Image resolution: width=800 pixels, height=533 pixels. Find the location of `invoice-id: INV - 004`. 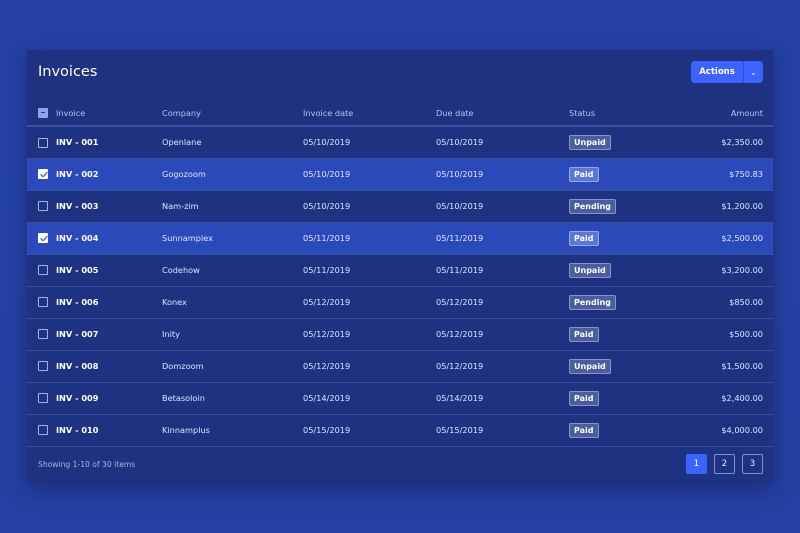

invoice-id: INV - 004 is located at coordinates (109, 238).